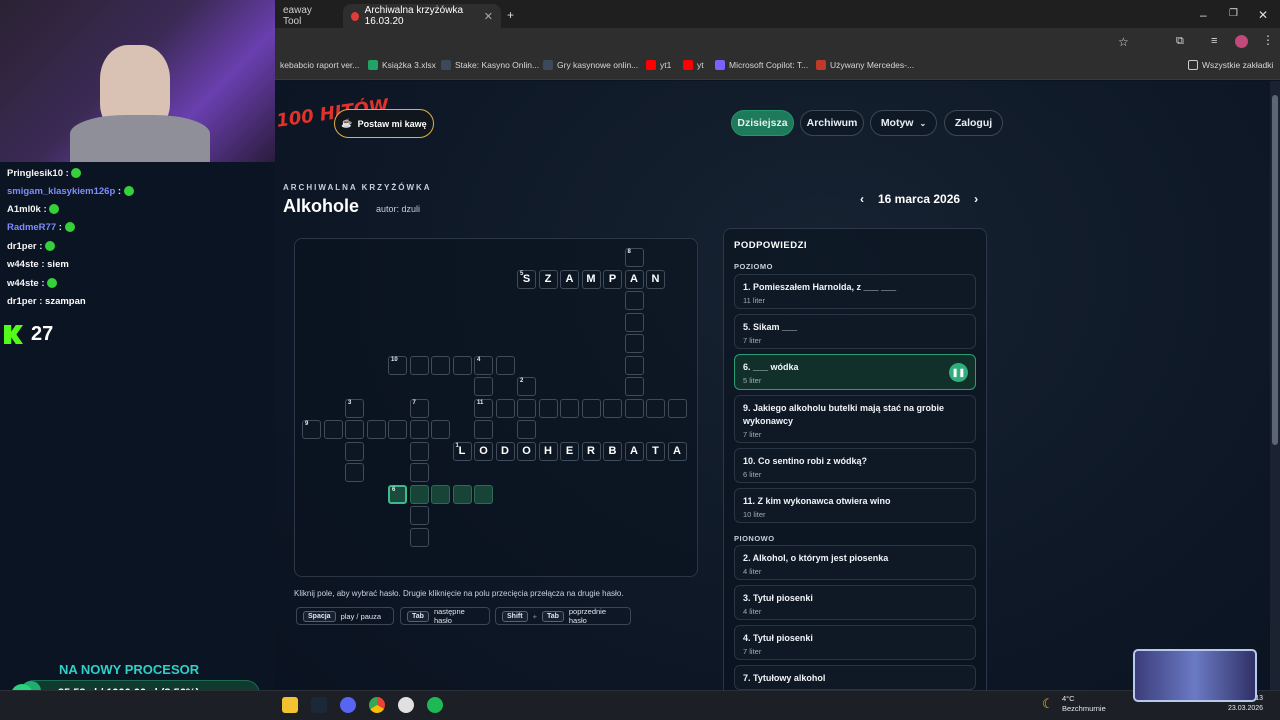 This screenshot has height=720, width=1280. What do you see at coordinates (1268, 40) in the screenshot?
I see `menu-dots-icon: ⋮` at bounding box center [1268, 40].